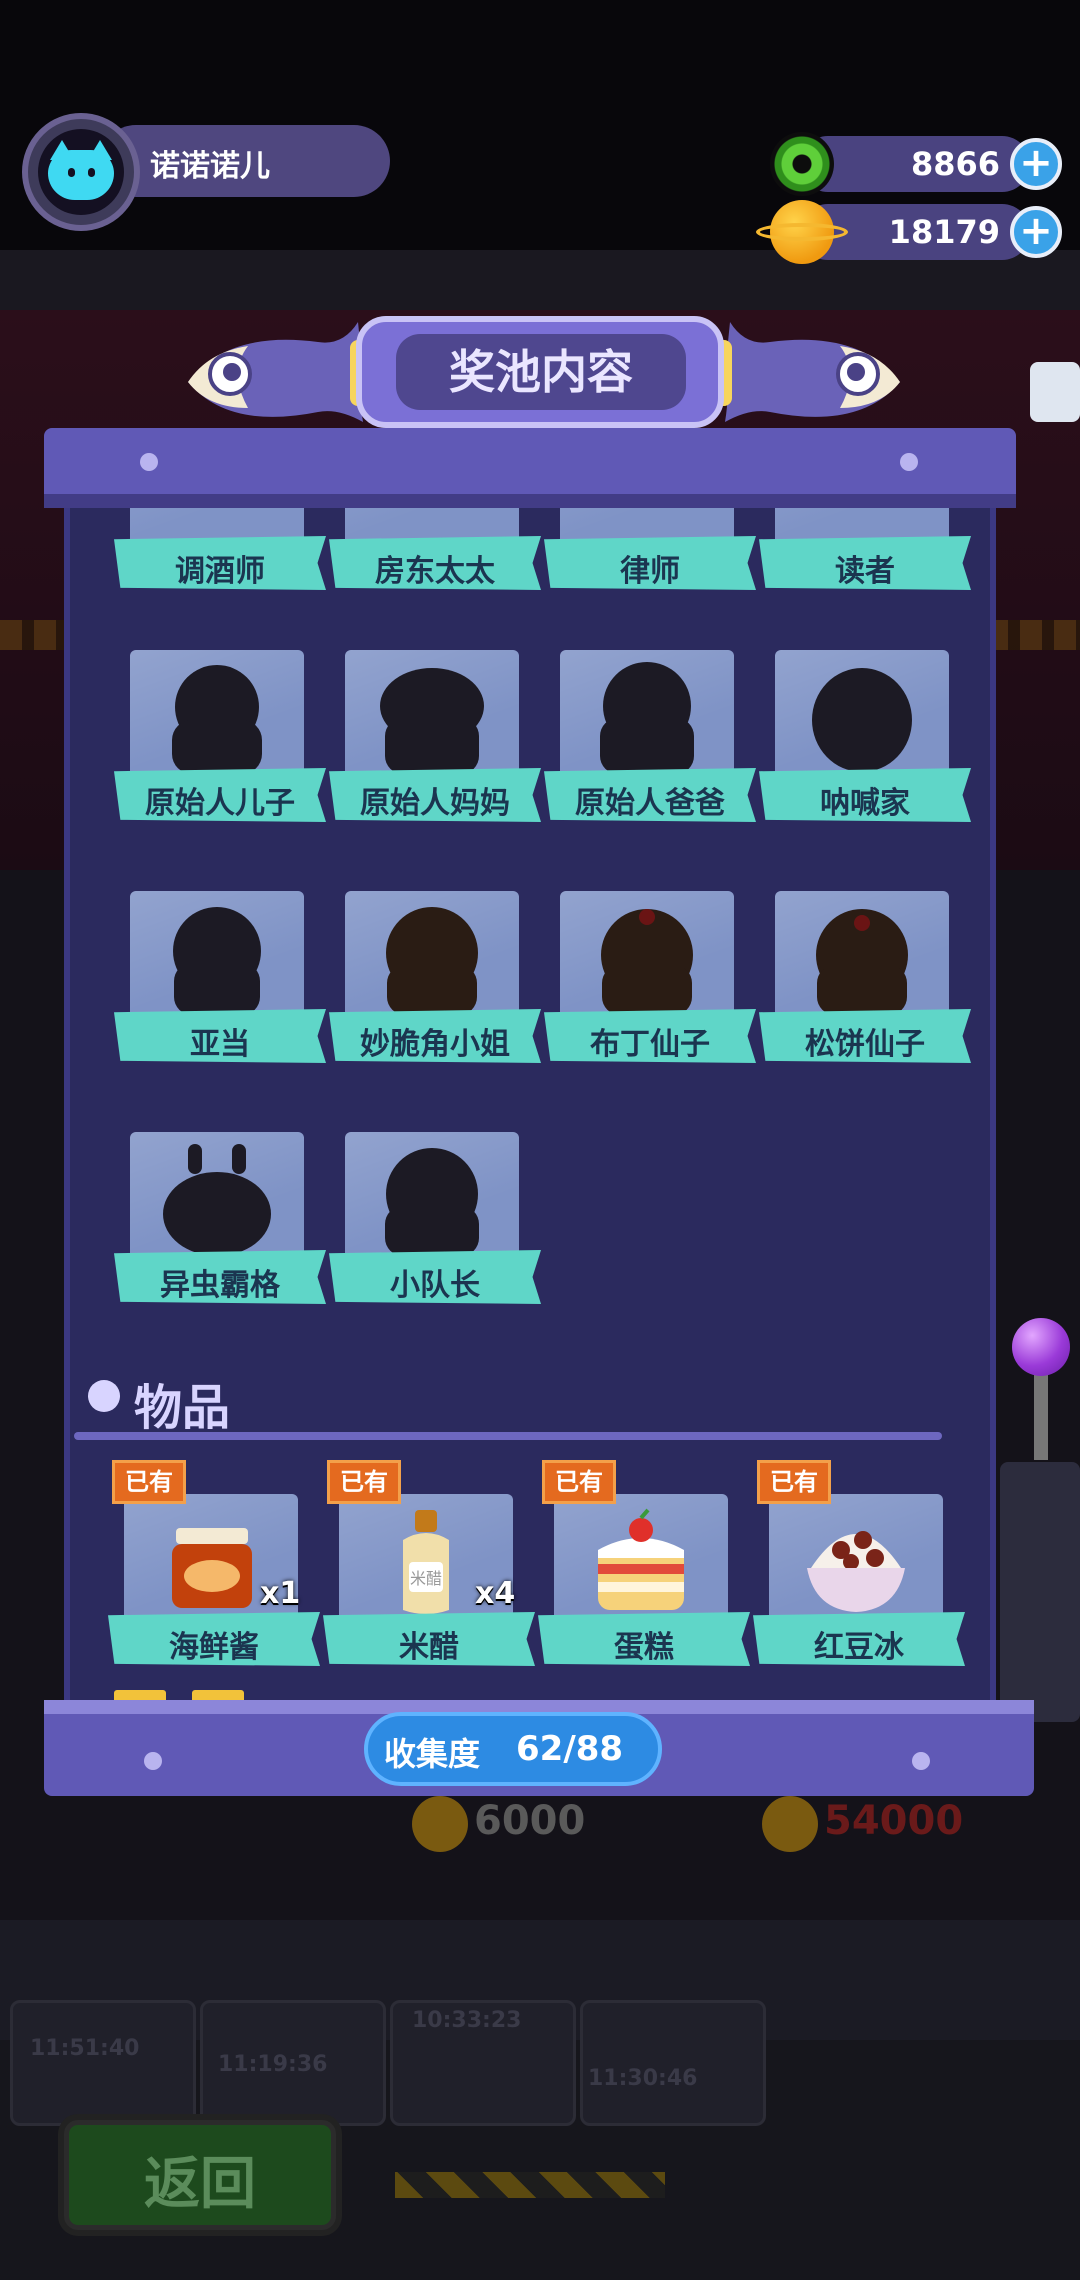  I want to click on cake-icon, so click(641, 1559).